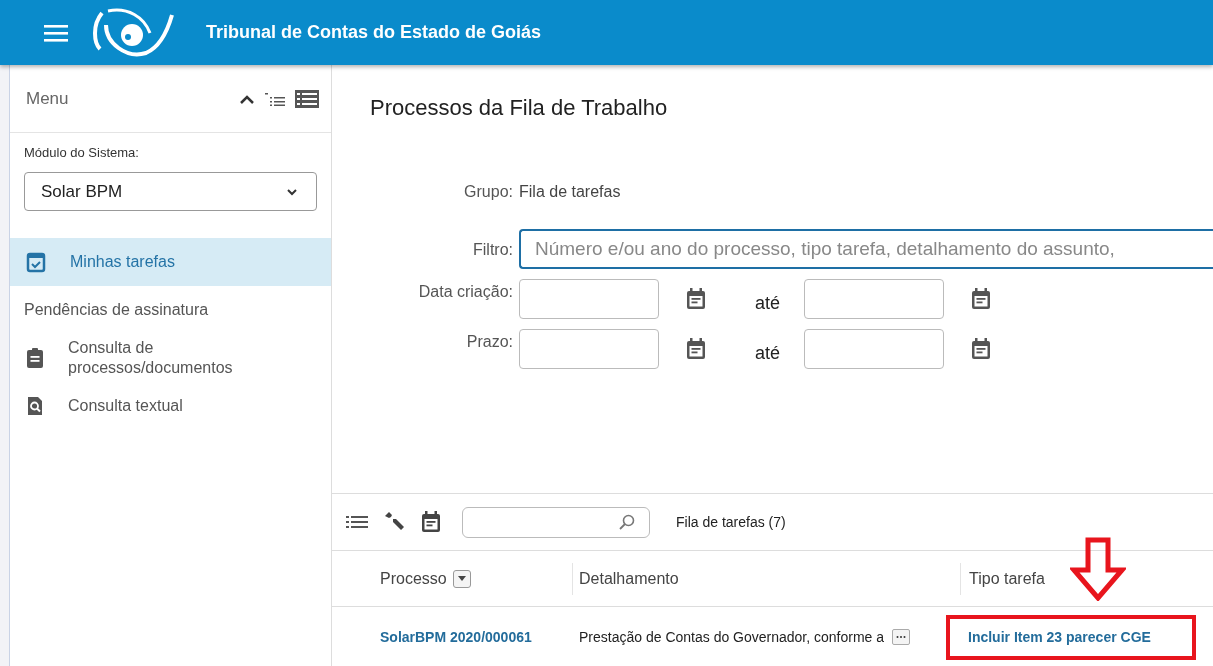  Describe the element at coordinates (627, 522) in the screenshot. I see `search-icon` at that location.